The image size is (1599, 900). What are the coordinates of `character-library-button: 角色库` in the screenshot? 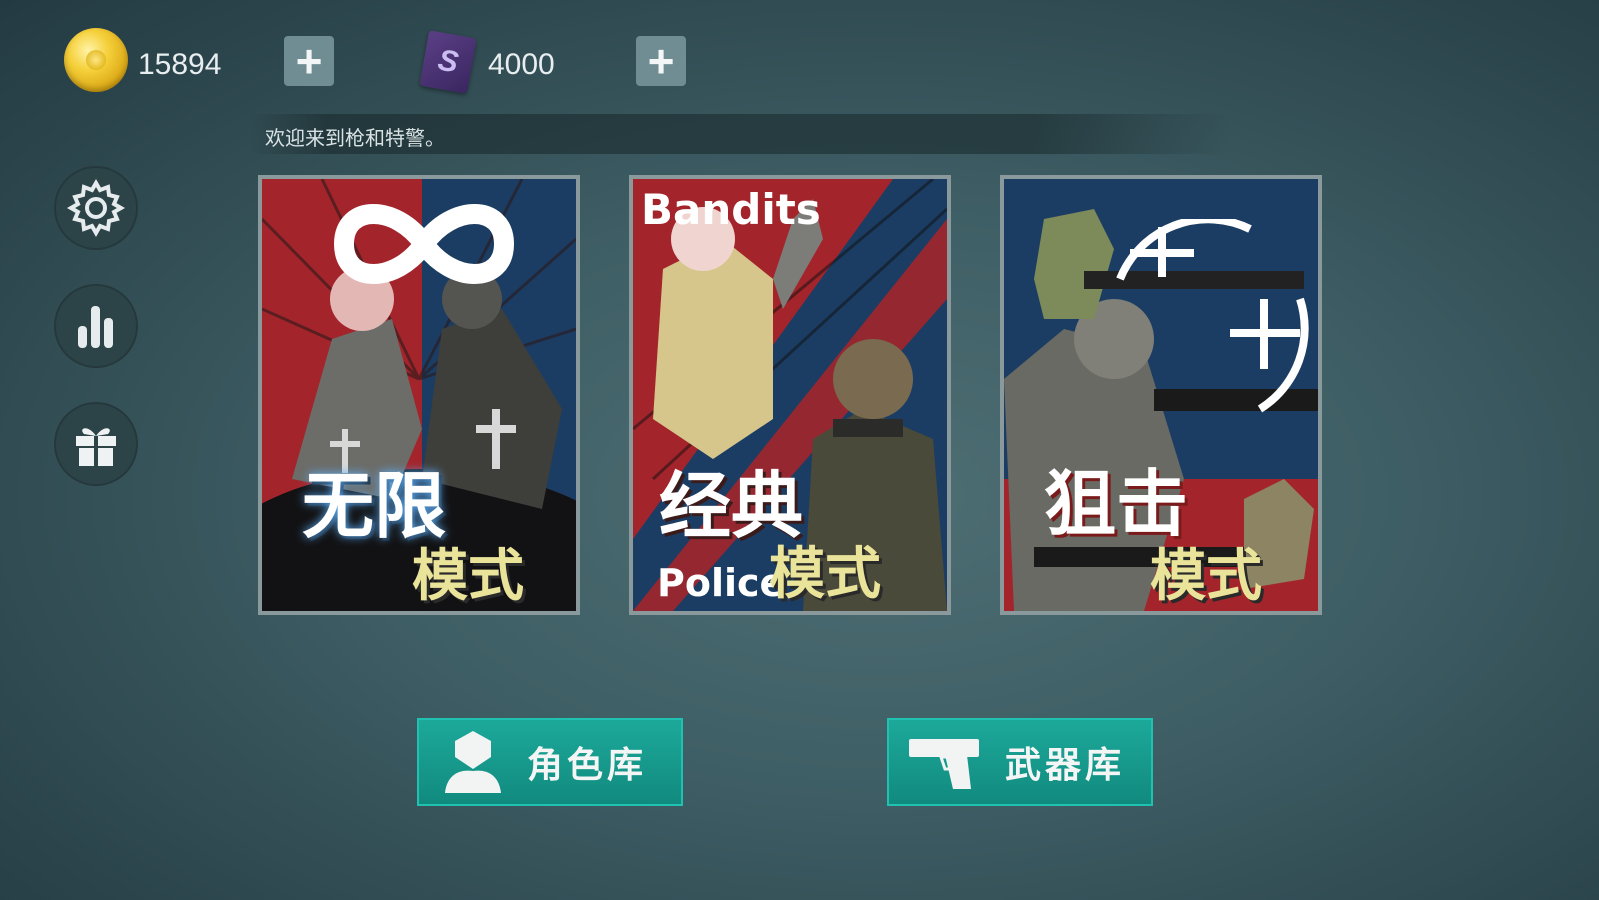 It's located at (550, 762).